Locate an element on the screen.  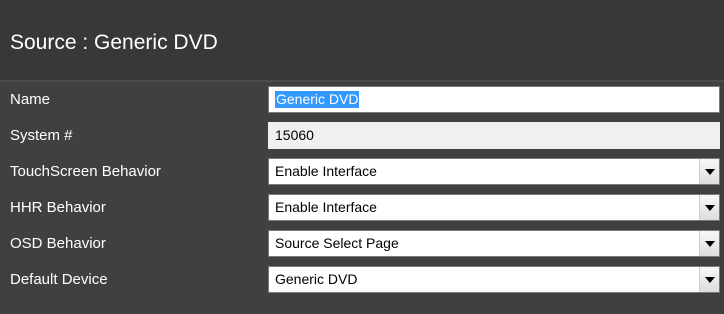
system-number-row: System # 15060 is located at coordinates (362, 137).